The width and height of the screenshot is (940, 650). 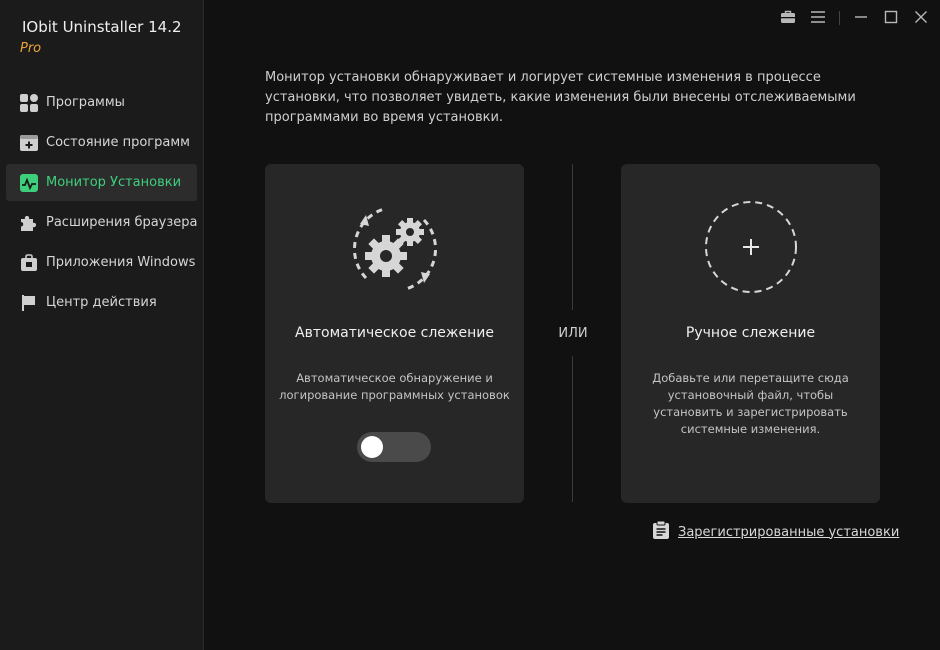 What do you see at coordinates (394, 447) in the screenshot?
I see `auto-tracking-toggle` at bounding box center [394, 447].